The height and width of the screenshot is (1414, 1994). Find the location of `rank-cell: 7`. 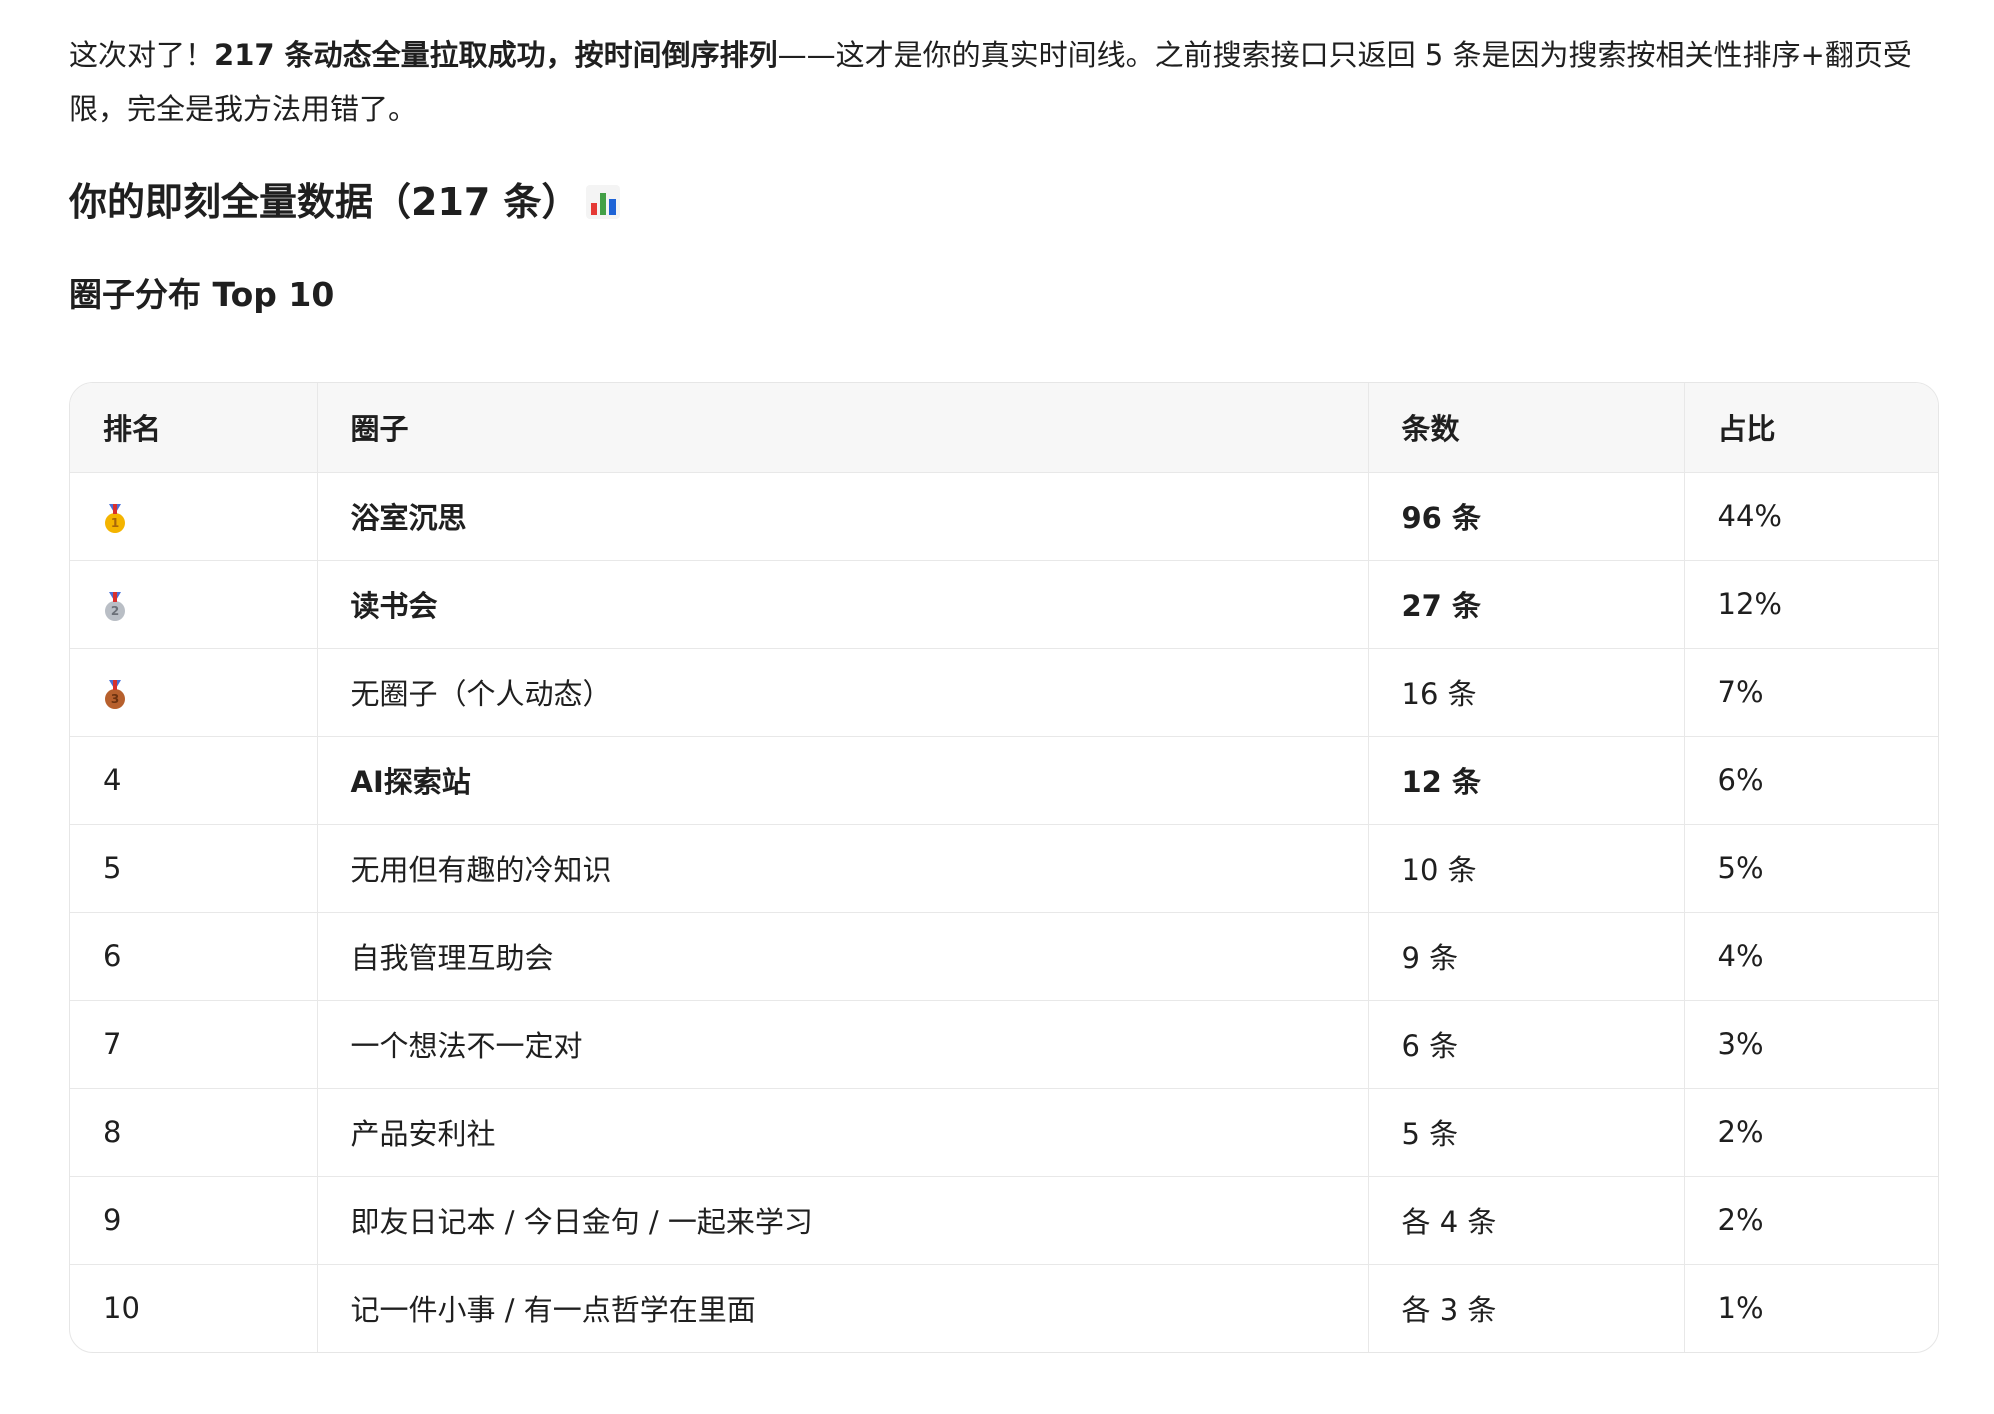

rank-cell: 7 is located at coordinates (194, 1044).